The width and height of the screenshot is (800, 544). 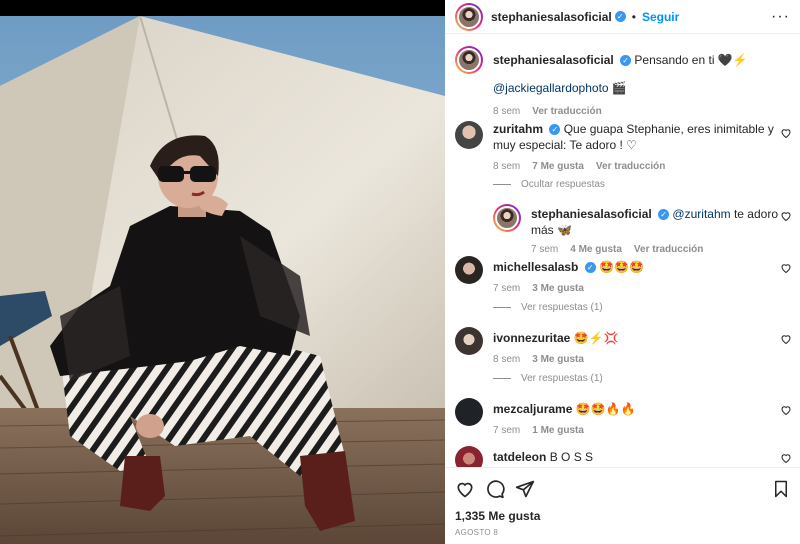 I want to click on comment-username: tatdeleon, so click(x=519, y=457).